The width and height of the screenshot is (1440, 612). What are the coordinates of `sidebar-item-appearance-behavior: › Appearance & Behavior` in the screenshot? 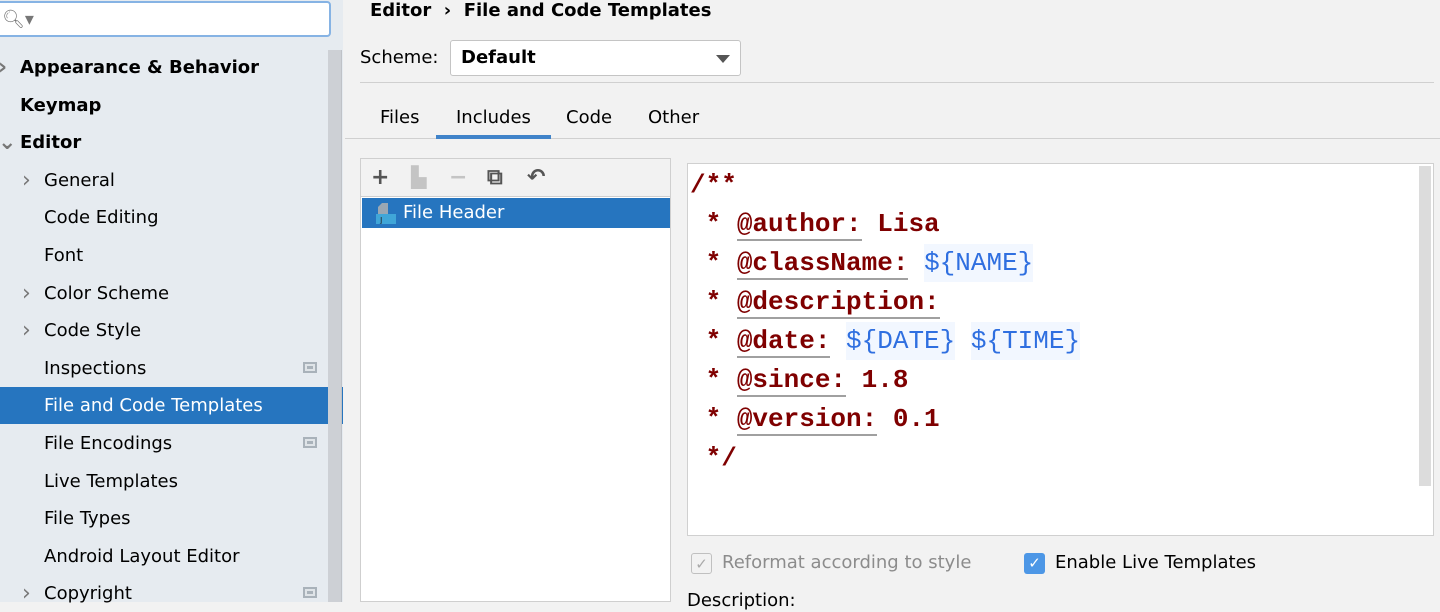 It's located at (164, 67).